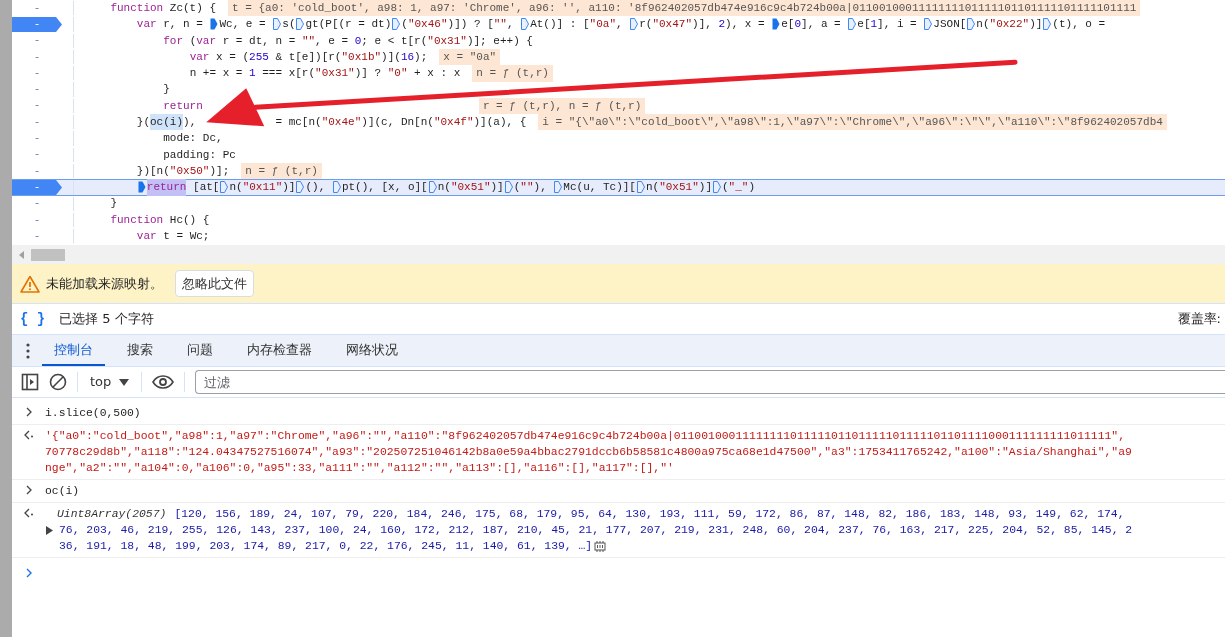 The image size is (1225, 637). Describe the element at coordinates (163, 382) in the screenshot. I see `eye-icon` at that location.